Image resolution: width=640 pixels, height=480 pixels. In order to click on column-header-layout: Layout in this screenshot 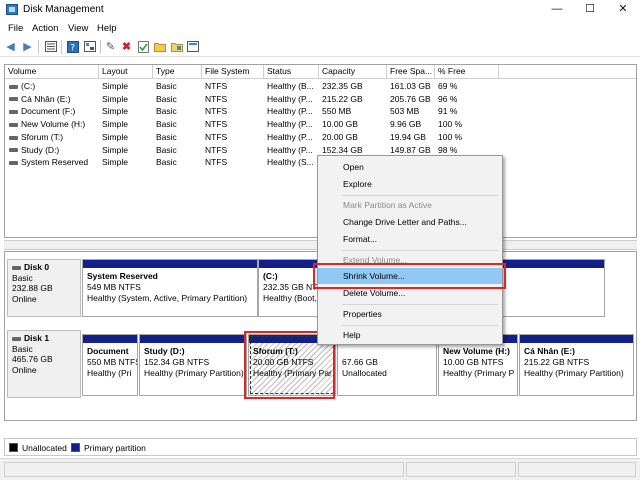, I will do `click(126, 72)`.